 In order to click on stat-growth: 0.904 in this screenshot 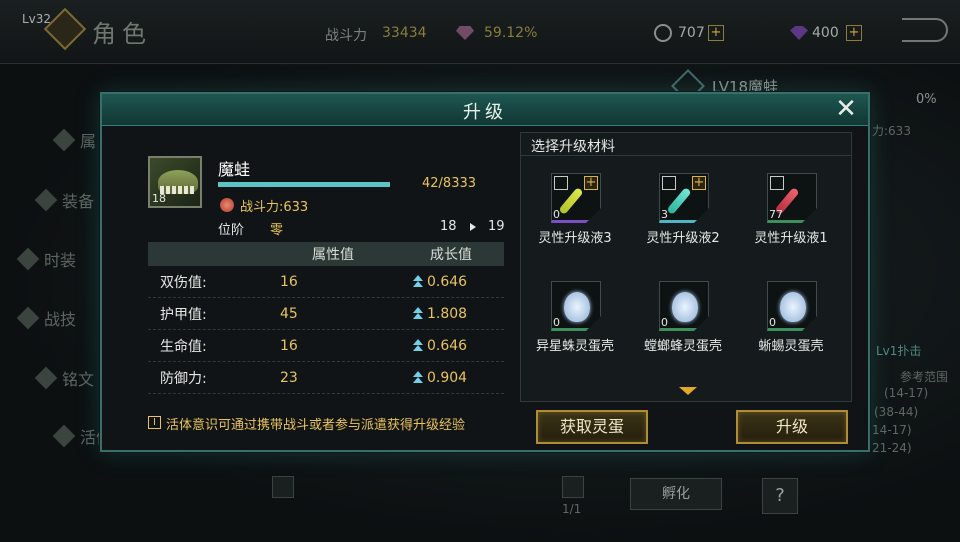, I will do `click(447, 377)`.